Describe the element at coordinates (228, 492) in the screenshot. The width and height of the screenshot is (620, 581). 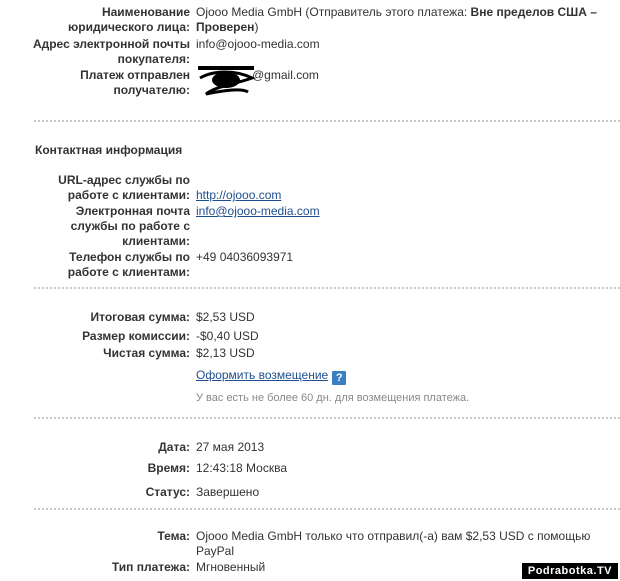
I see `status-value: Завершено` at that location.